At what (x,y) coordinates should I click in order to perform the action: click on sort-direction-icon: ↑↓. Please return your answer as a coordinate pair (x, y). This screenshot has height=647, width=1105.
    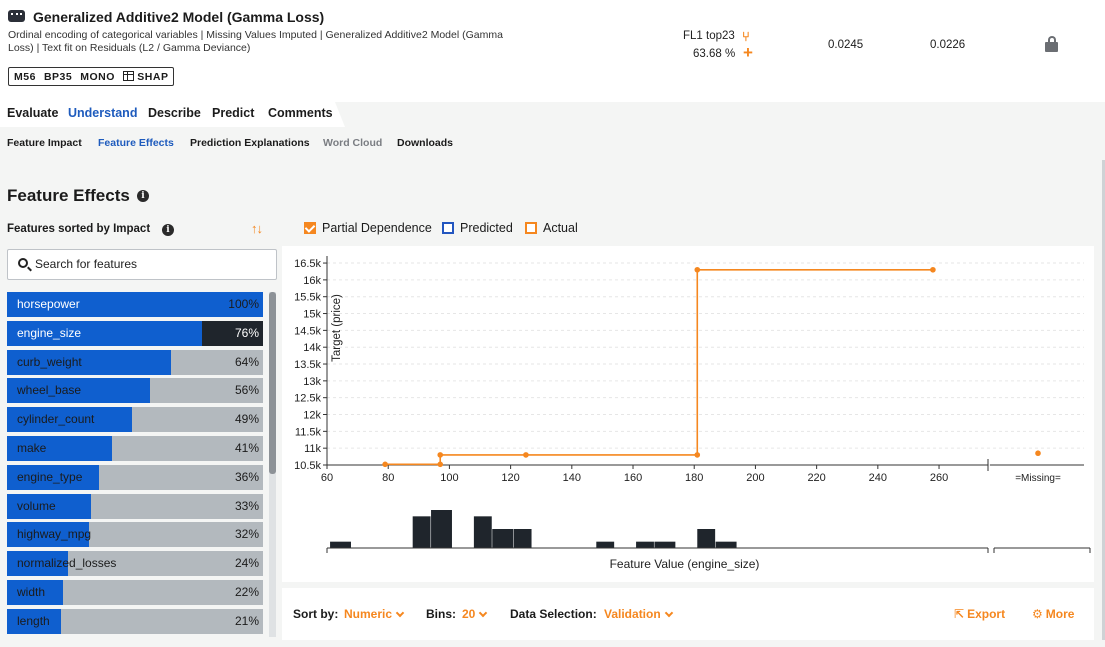
    Looking at the image, I should click on (257, 228).